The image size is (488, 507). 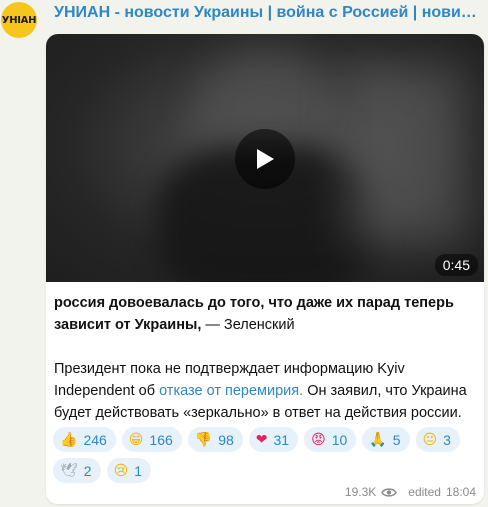 I want to click on reaction-button: 😢 1, so click(x=128, y=470).